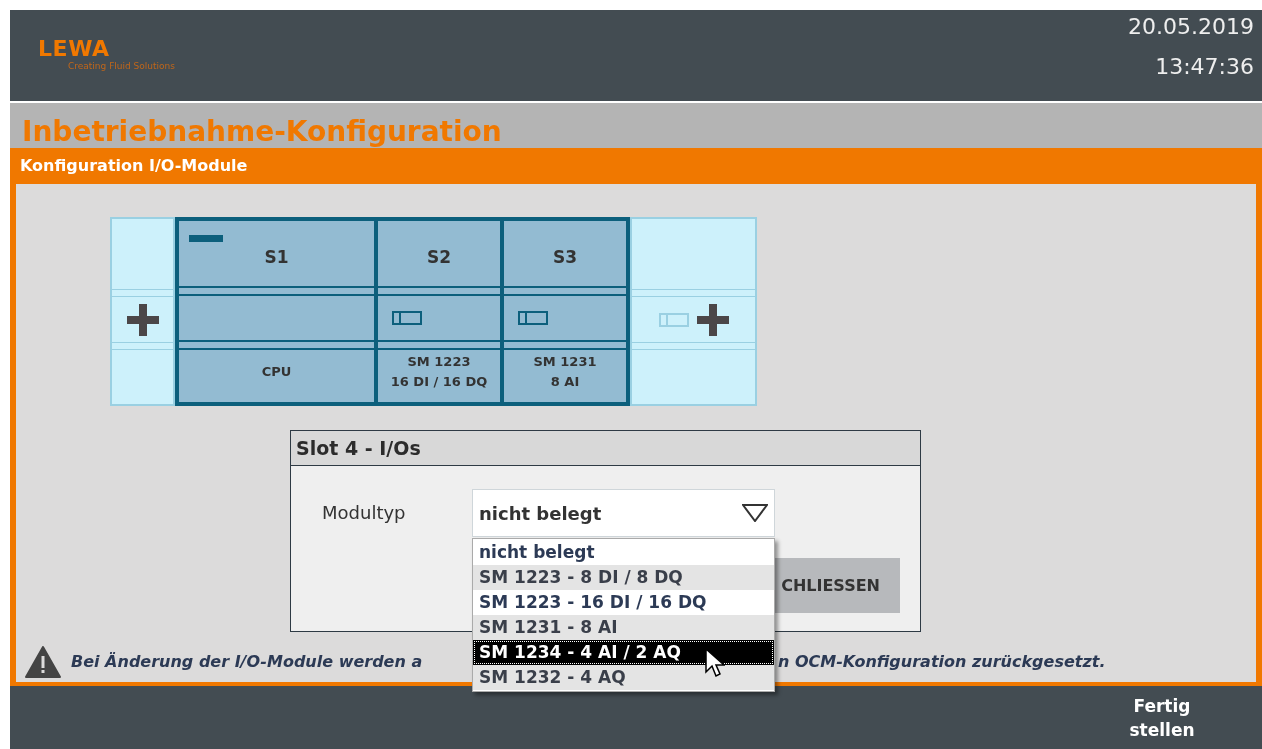 The image size is (1262, 749). Describe the element at coordinates (623, 552) in the screenshot. I see `dropdown-option: nicht belegt` at that location.